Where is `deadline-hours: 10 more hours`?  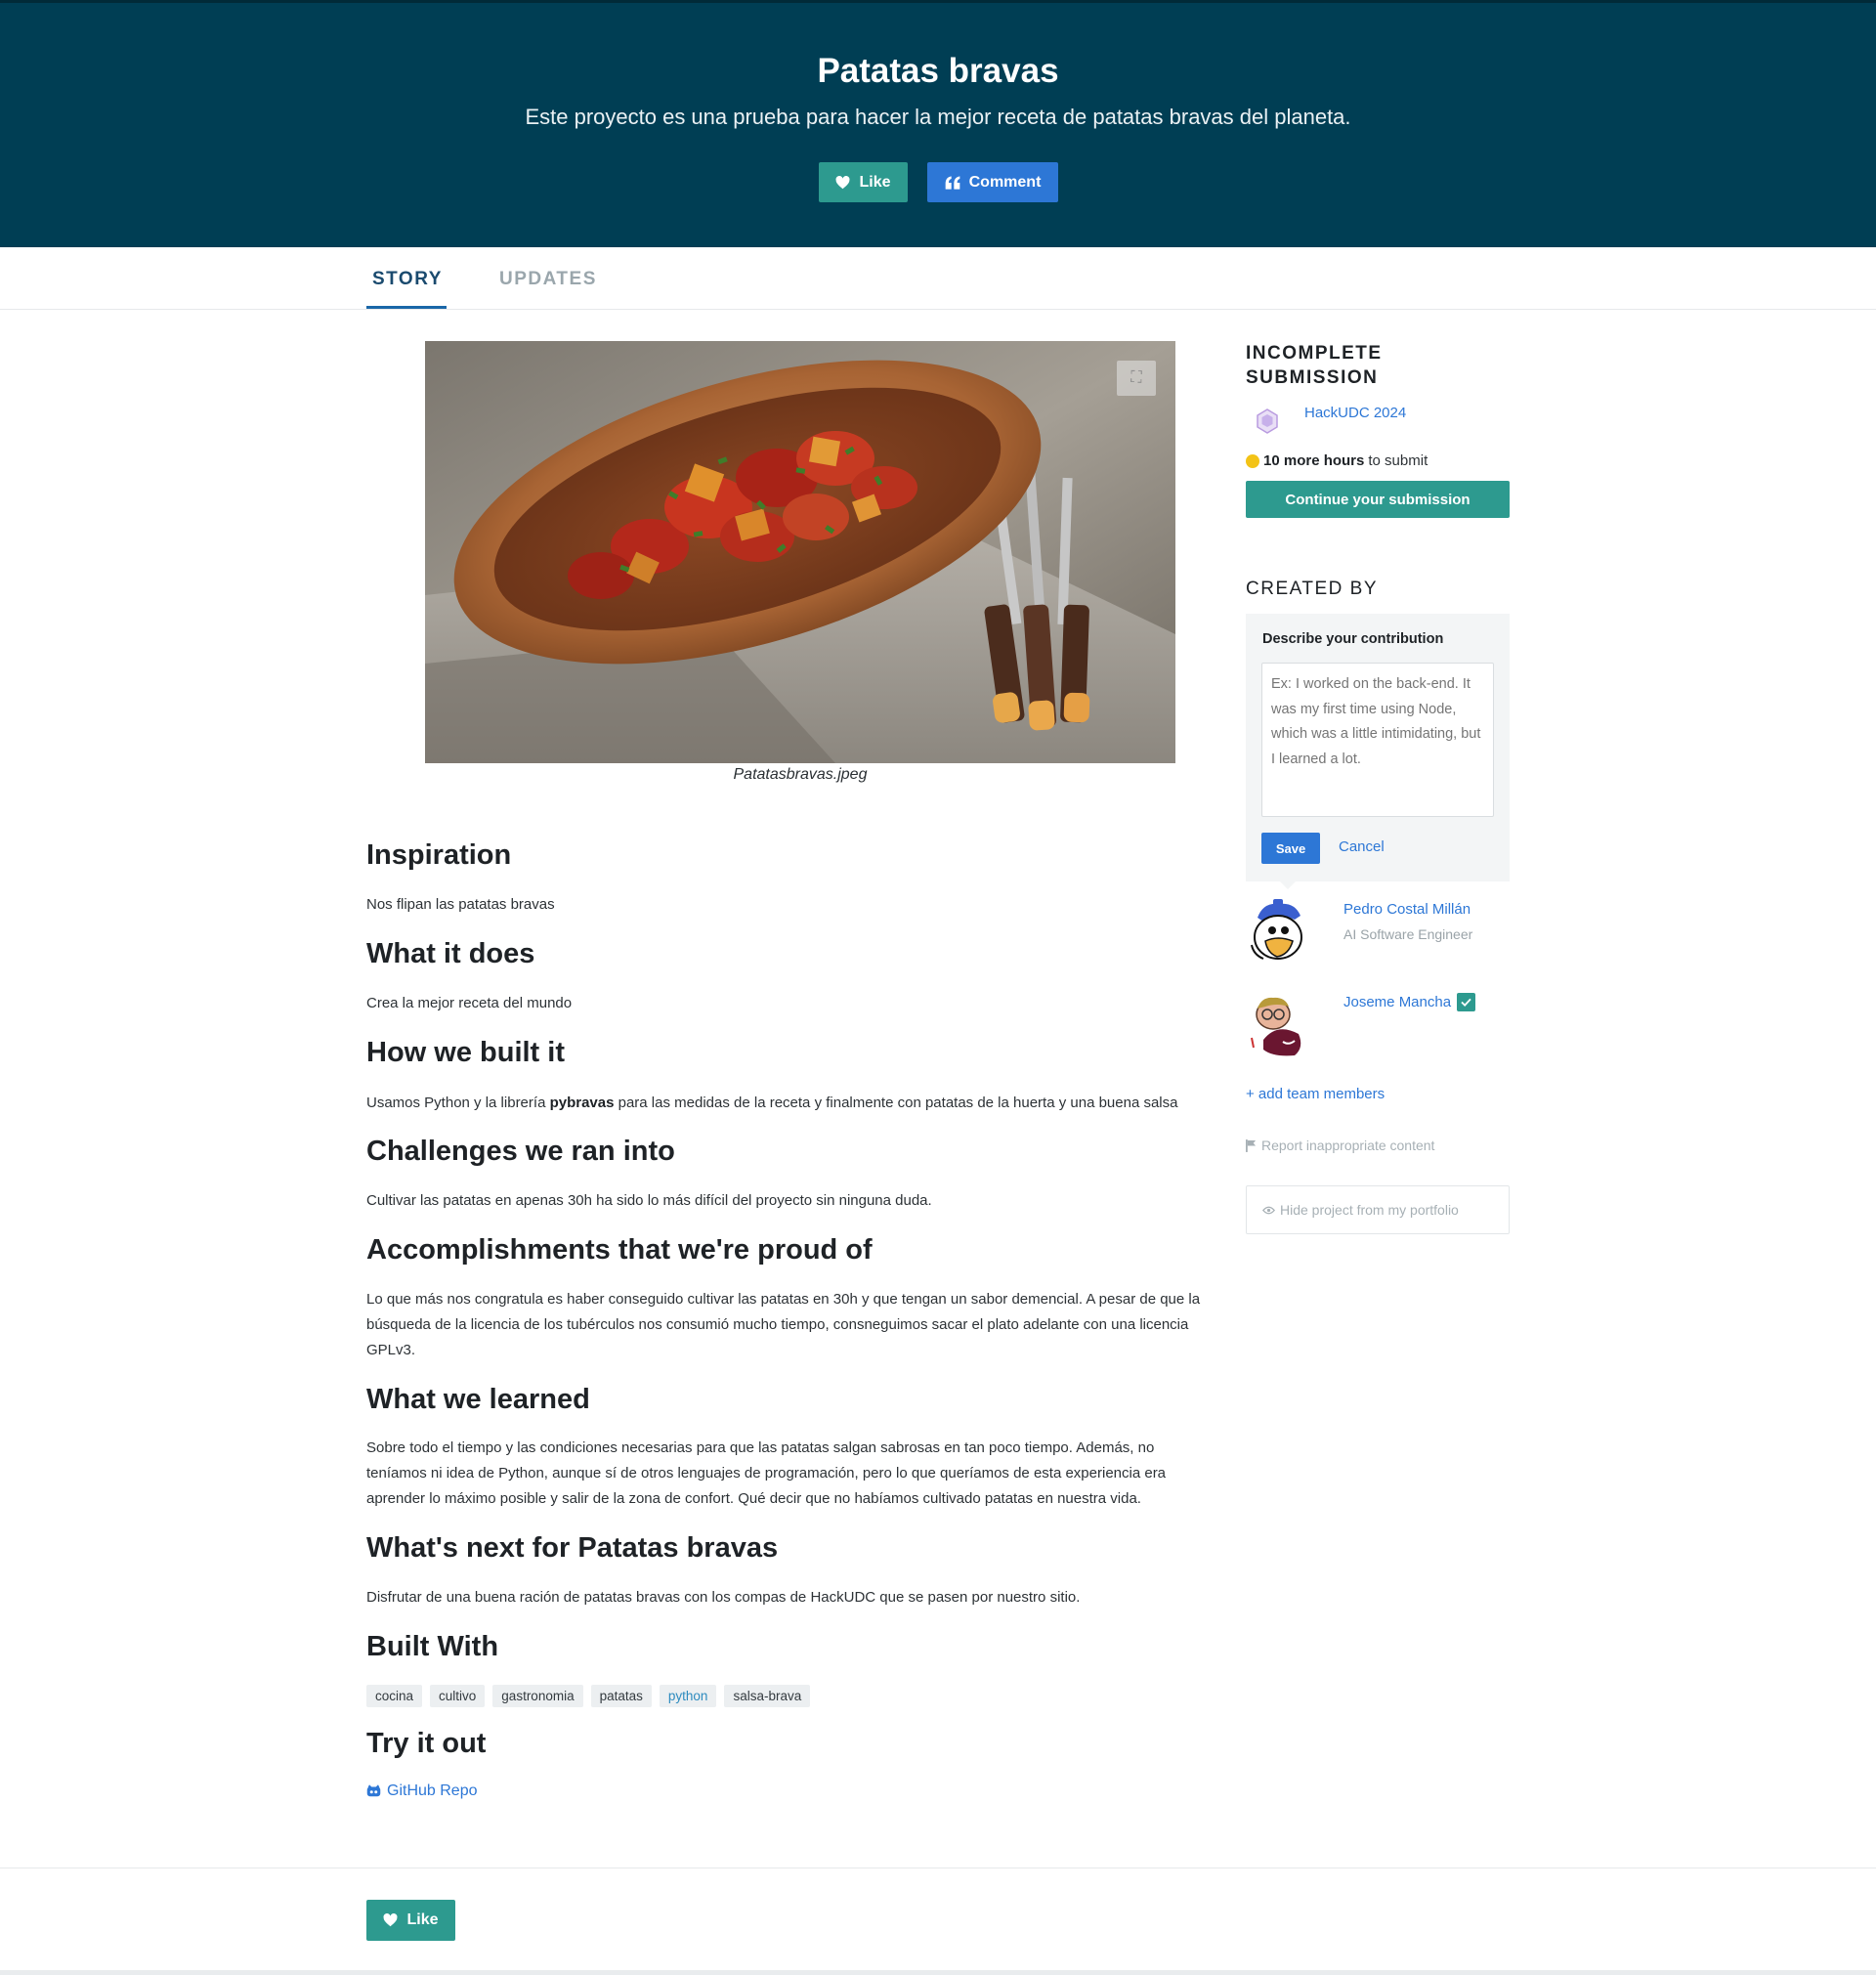
deadline-hours: 10 more hours is located at coordinates (1314, 461).